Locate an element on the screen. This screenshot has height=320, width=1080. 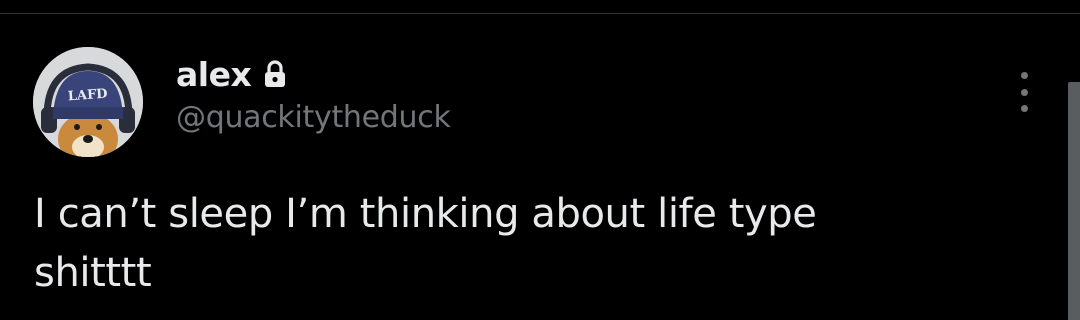
avatar: LAFD is located at coordinates (88, 102).